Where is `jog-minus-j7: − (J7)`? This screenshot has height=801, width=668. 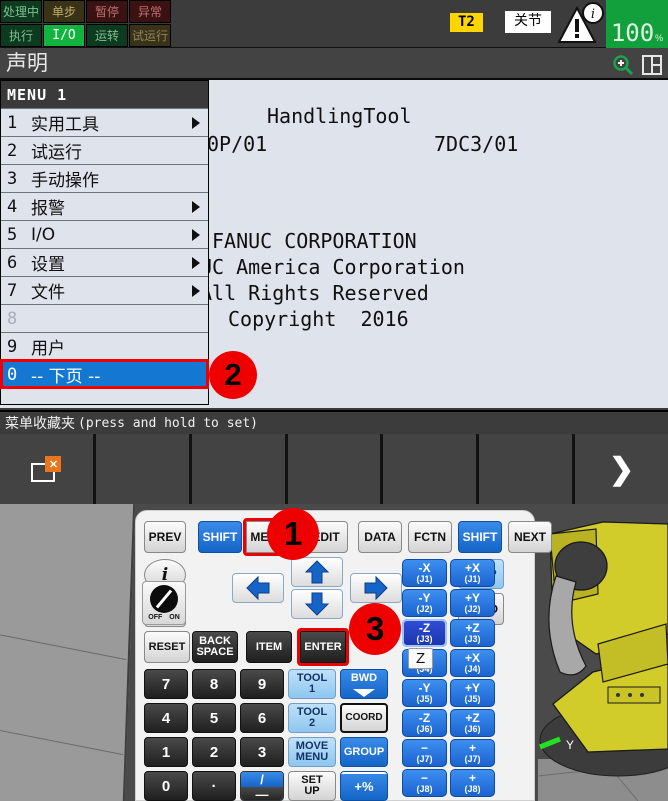 jog-minus-j7: − (J7) is located at coordinates (424, 753).